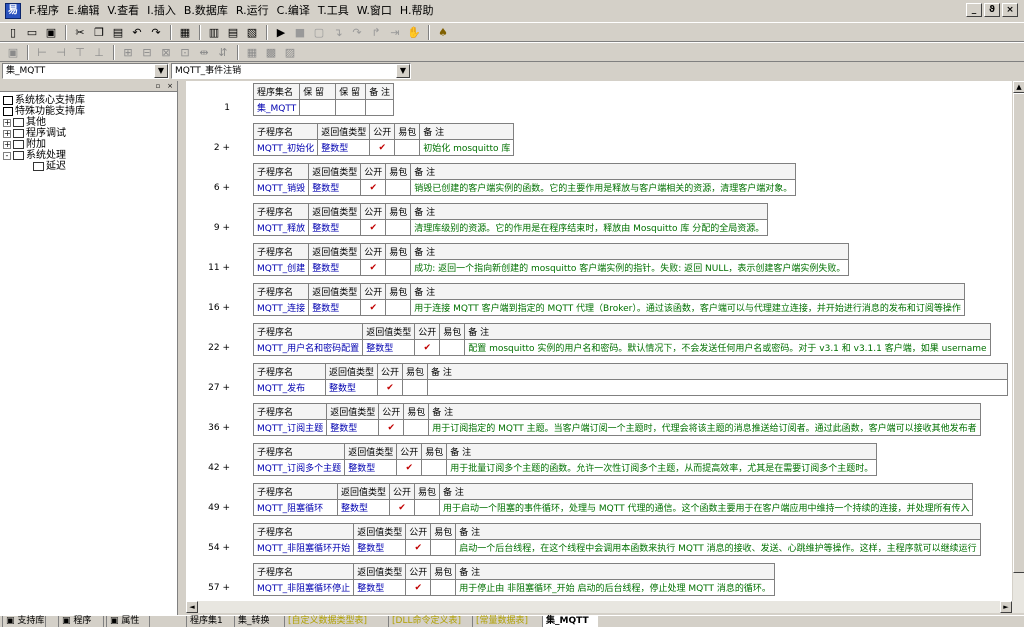  I want to click on expand-icon: +, so click(7, 122).